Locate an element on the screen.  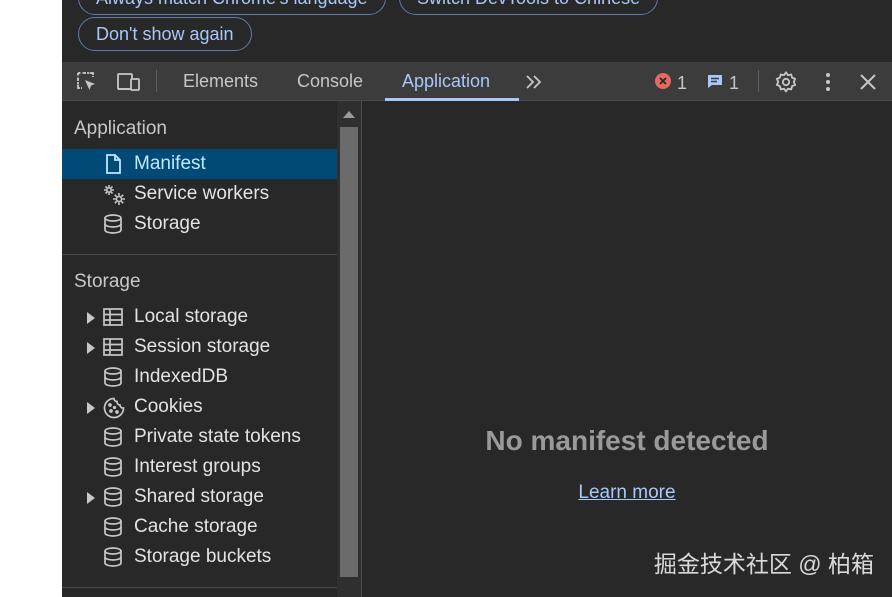
sidebar-item-label: Local storage is located at coordinates (191, 316).